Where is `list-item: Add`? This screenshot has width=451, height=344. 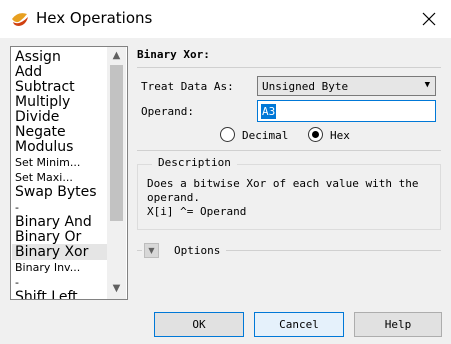
list-item: Add is located at coordinates (28, 72).